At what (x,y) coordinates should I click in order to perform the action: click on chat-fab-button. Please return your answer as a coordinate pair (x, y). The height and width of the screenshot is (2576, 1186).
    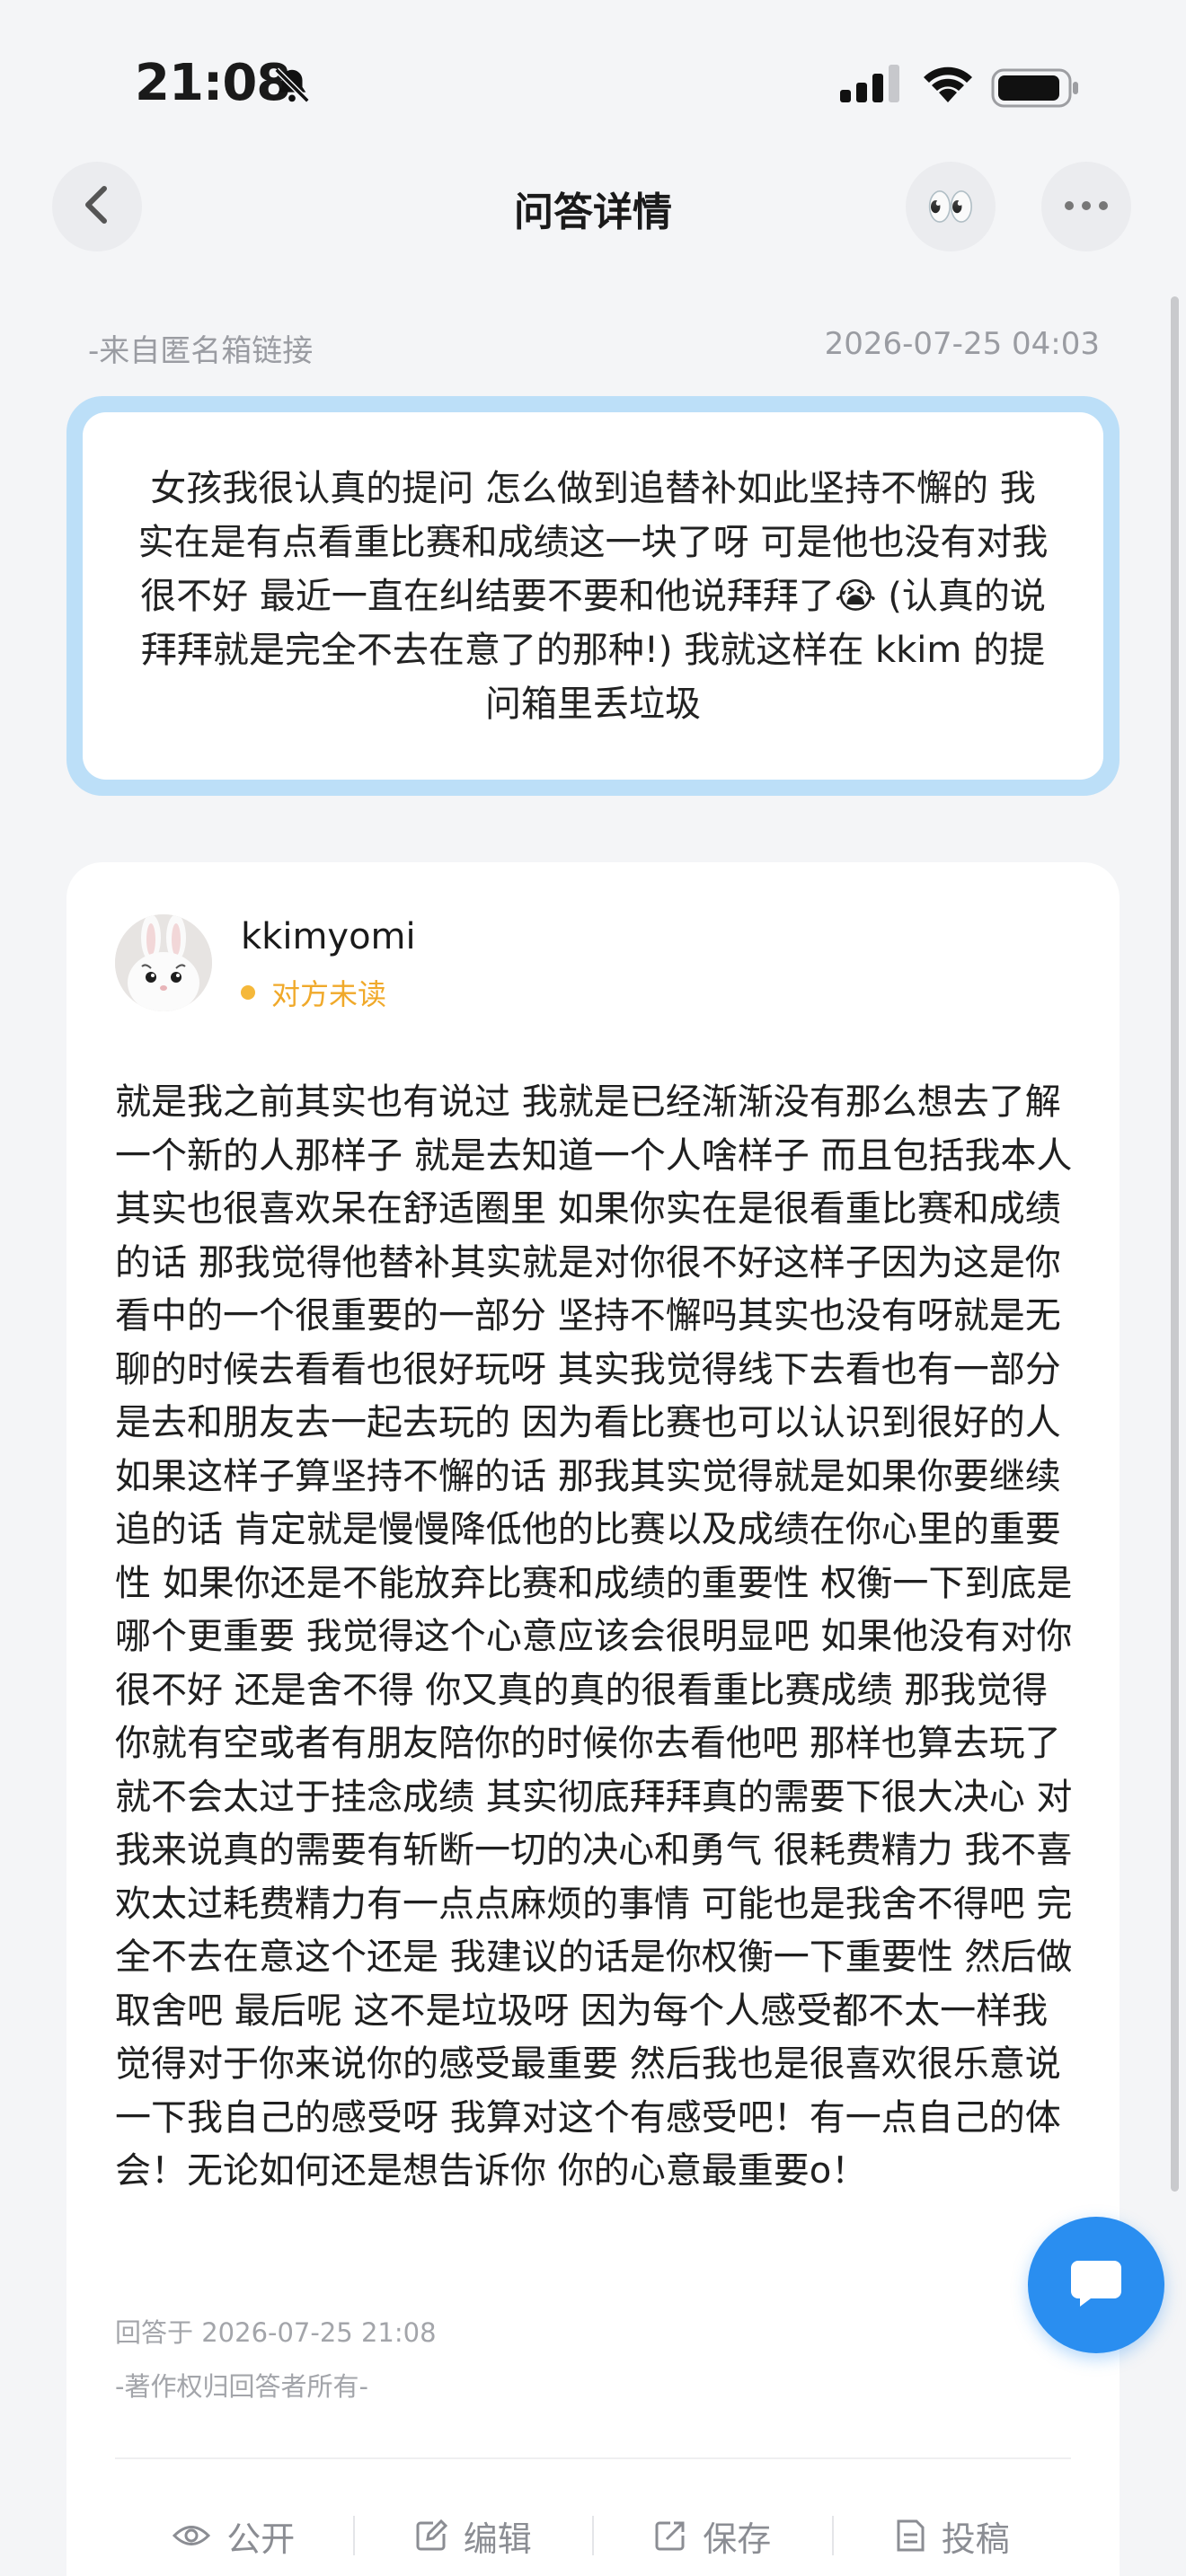
    Looking at the image, I should click on (1096, 2285).